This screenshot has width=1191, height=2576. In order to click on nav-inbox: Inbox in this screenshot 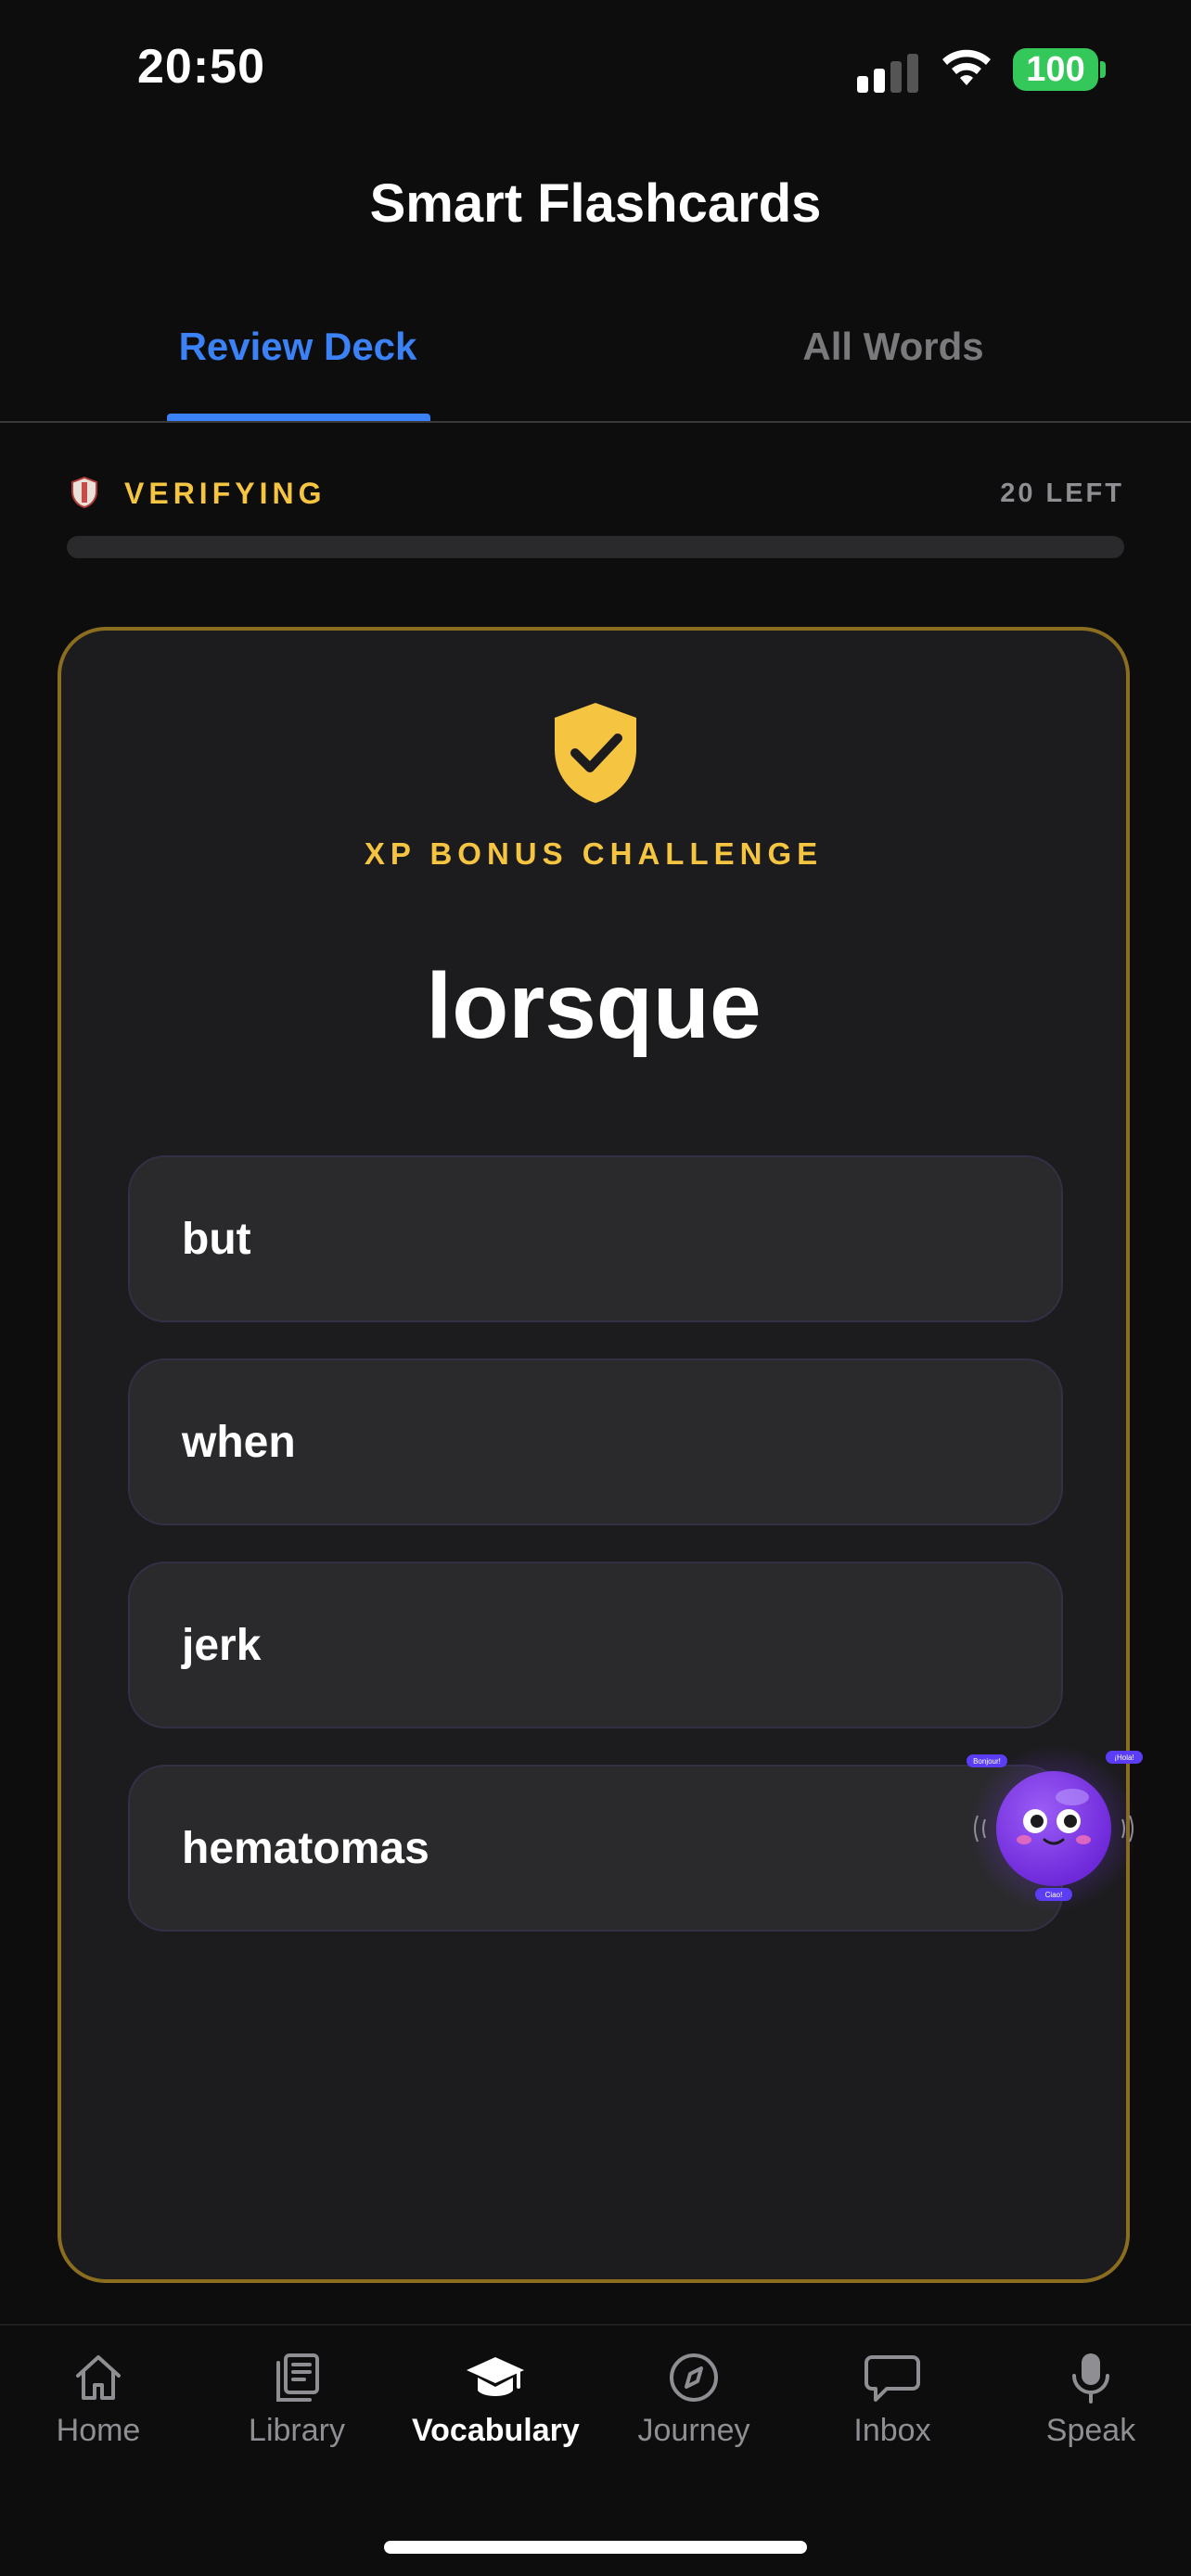, I will do `click(892, 2399)`.